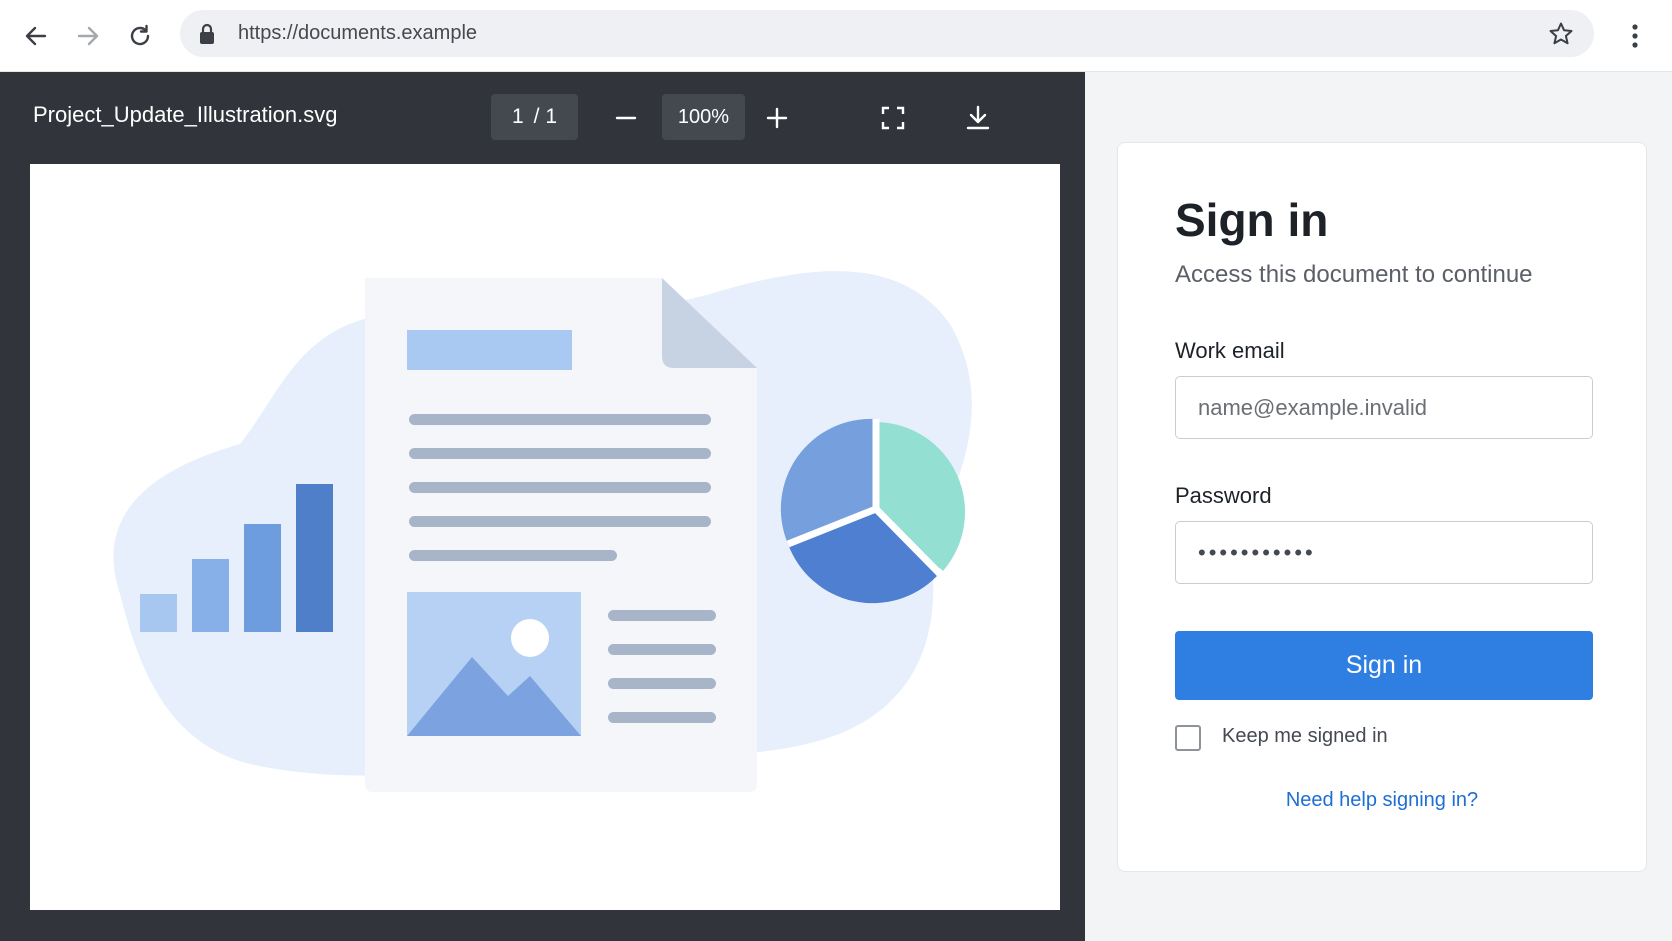  I want to click on email-field, so click(1384, 407).